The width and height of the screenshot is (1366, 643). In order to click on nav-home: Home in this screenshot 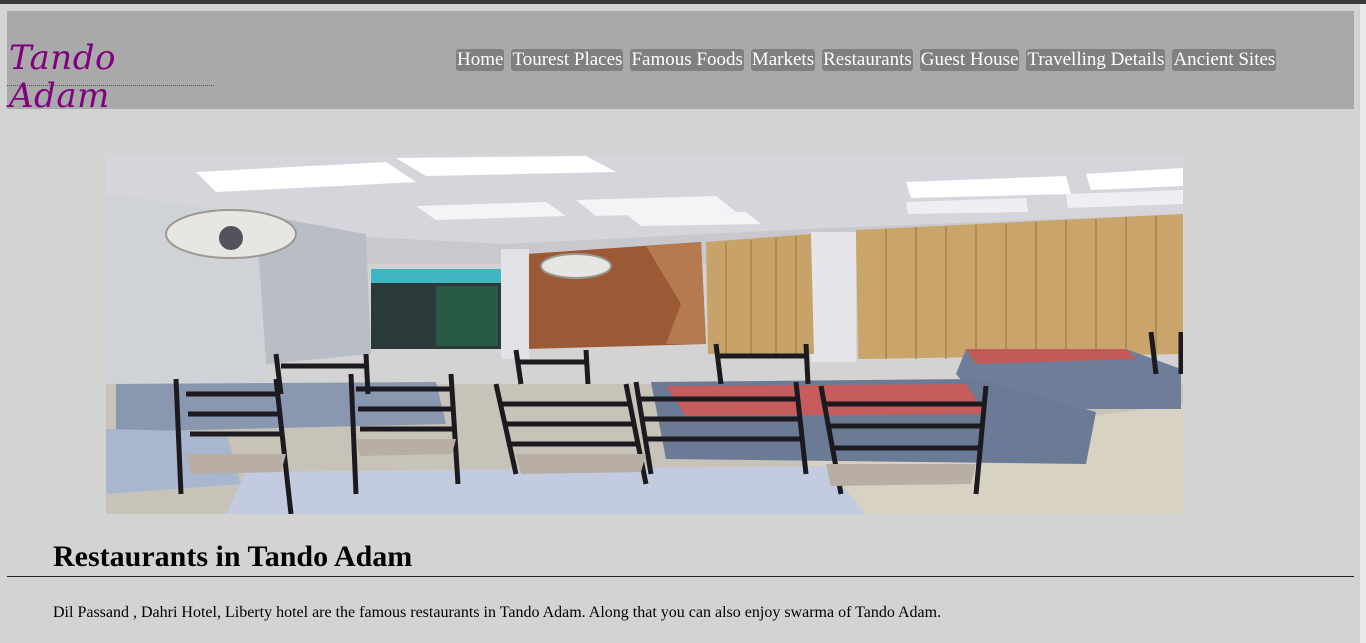, I will do `click(480, 60)`.